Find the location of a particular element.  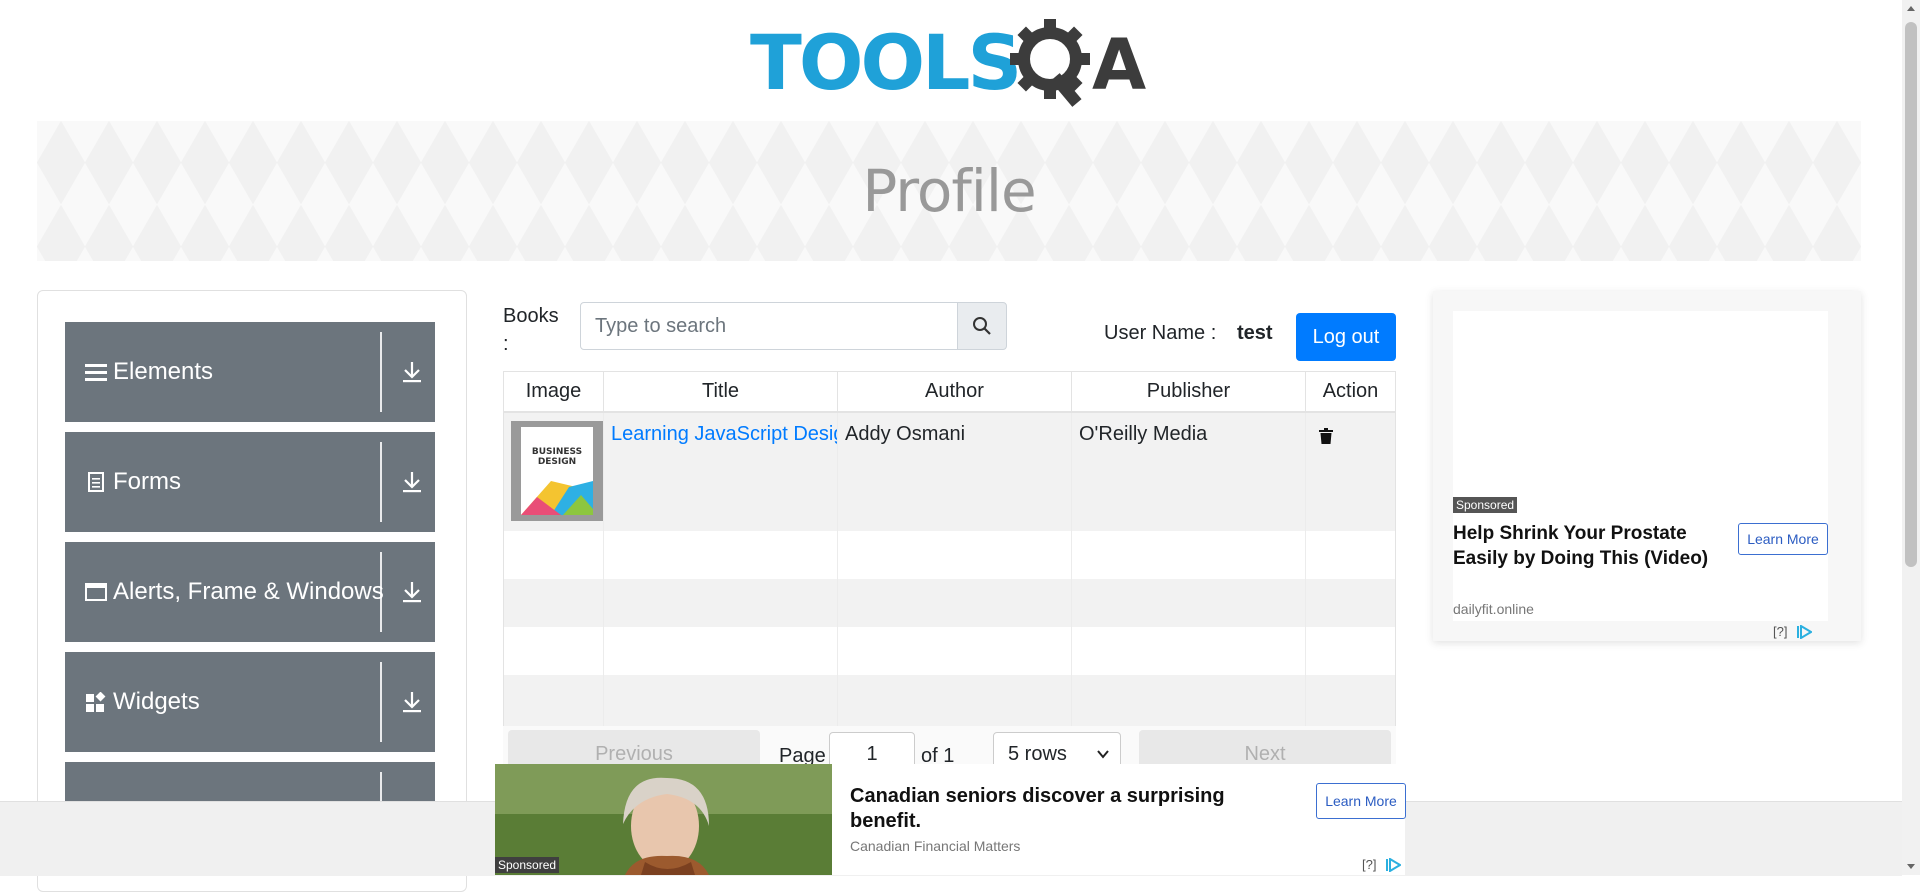

book-title-link: Learning JavaScript Design Patterns is located at coordinates (724, 434).